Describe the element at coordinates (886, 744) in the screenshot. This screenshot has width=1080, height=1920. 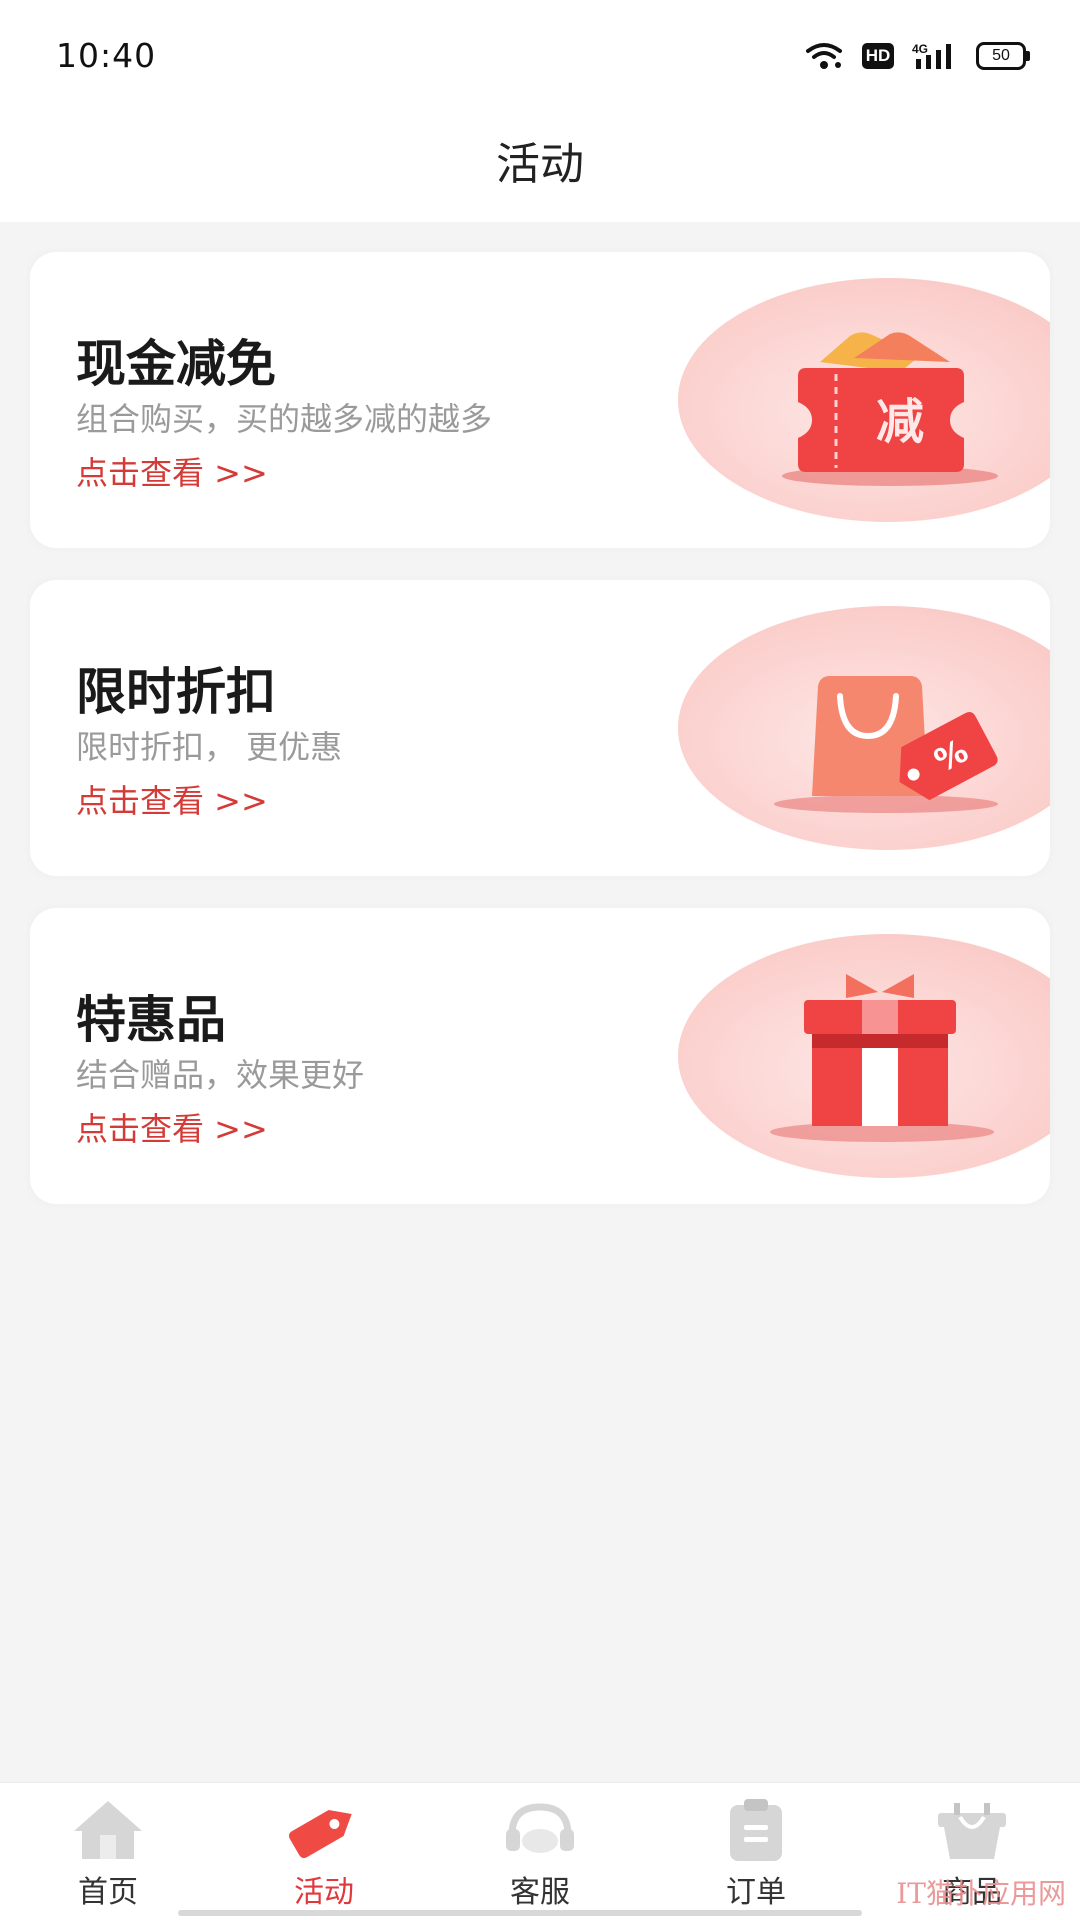
I see `shopping-bag-discount-icon: %` at that location.